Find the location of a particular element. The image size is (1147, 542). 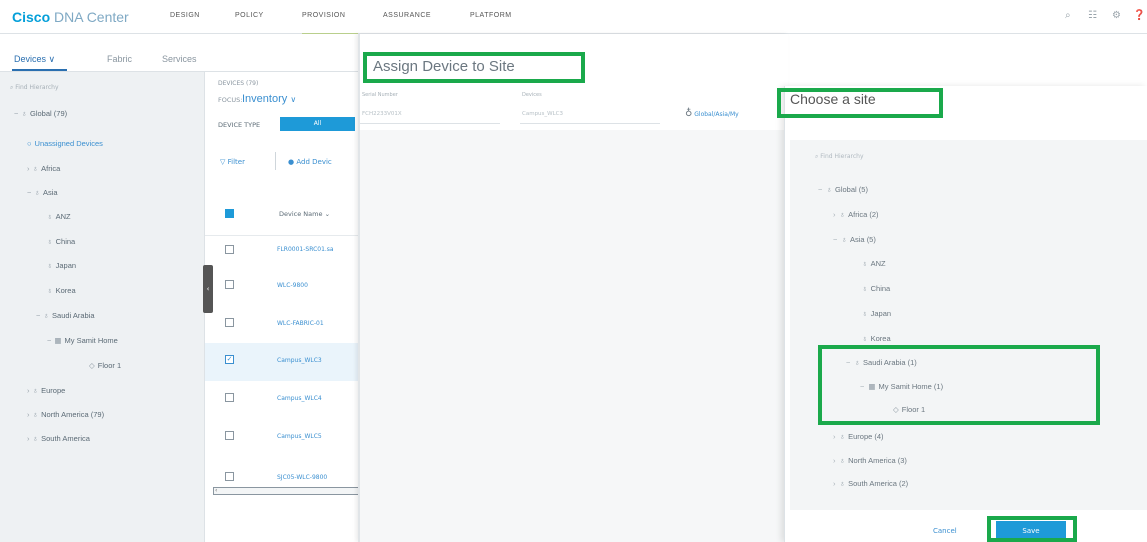

filter-button: ▽ Filter is located at coordinates (232, 162).